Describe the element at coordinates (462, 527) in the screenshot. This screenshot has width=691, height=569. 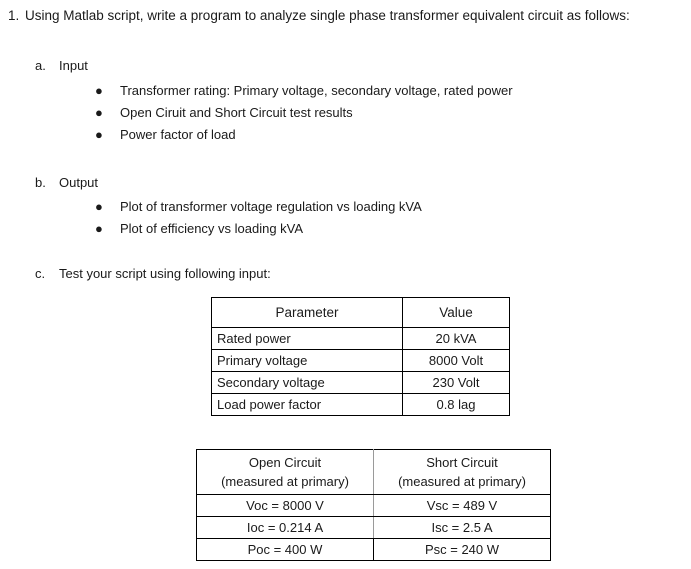
I see `cell-short-circuit: Isc = 2.5 A` at that location.